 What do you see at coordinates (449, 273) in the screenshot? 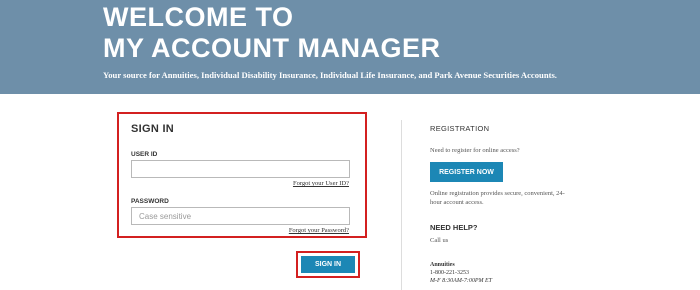
I see `annuities-phone: 1-800-221-3253` at bounding box center [449, 273].